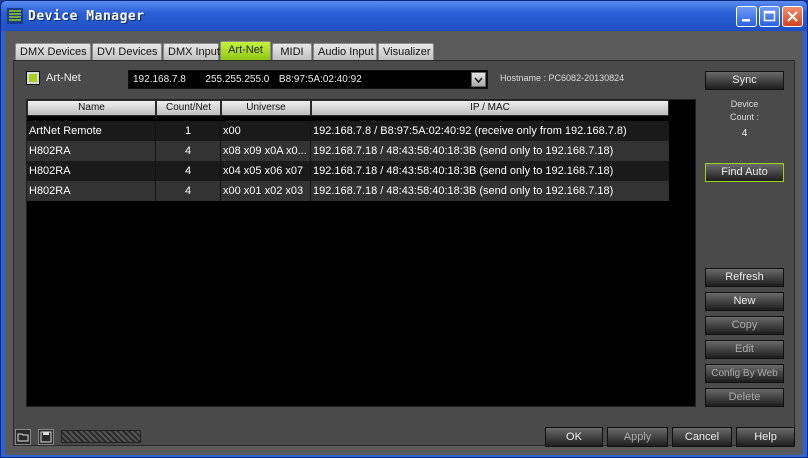 This screenshot has height=458, width=808. Describe the element at coordinates (523, 78) in the screenshot. I see `hostname-label: Hostname :` at that location.